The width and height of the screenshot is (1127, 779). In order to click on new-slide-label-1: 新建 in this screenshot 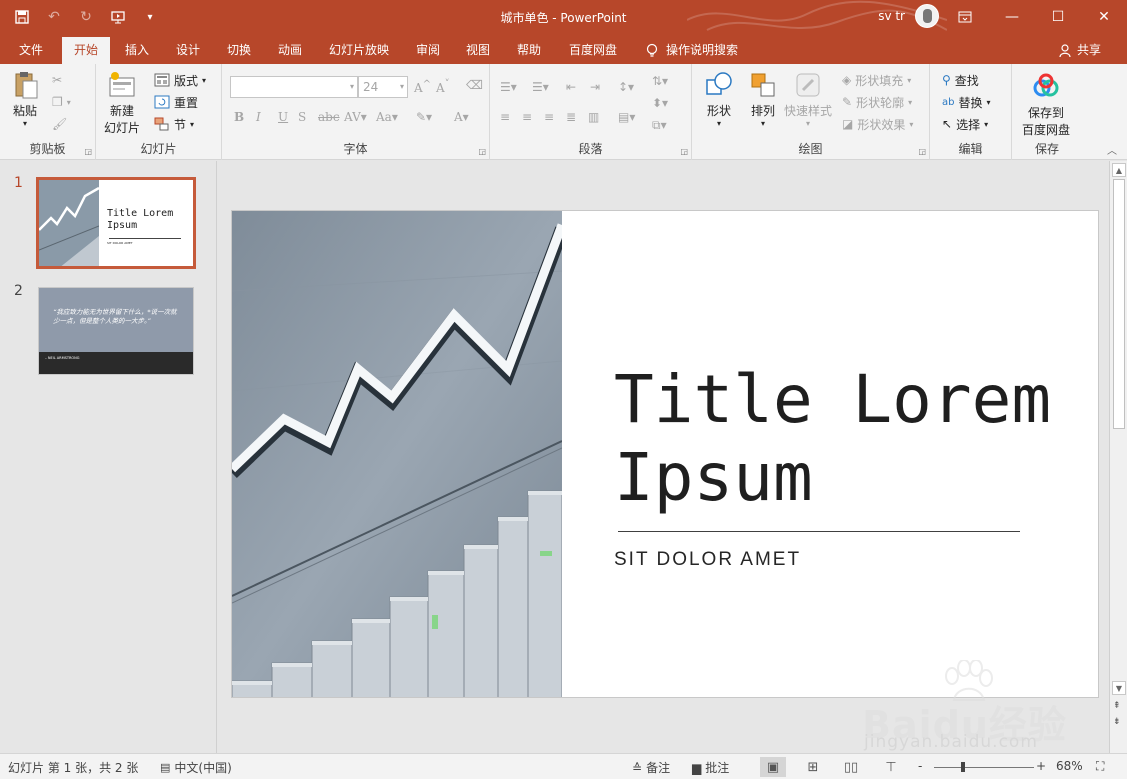, I will do `click(122, 111)`.